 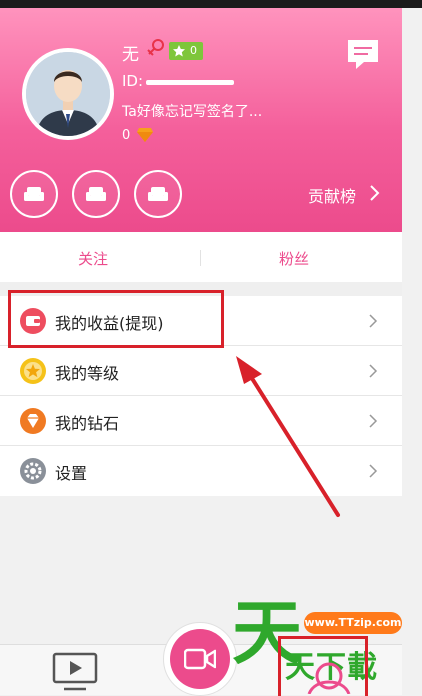 What do you see at coordinates (75, 672) in the screenshot?
I see `live-tv-icon` at bounding box center [75, 672].